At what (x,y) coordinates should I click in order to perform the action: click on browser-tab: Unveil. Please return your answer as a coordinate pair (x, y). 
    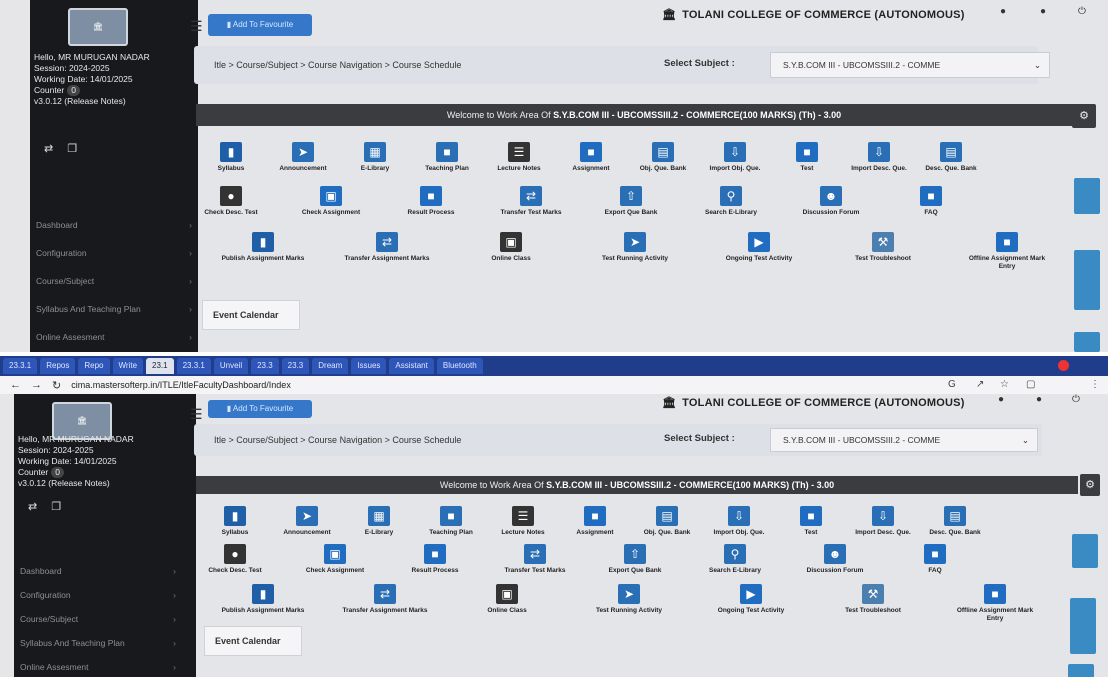
    Looking at the image, I should click on (231, 366).